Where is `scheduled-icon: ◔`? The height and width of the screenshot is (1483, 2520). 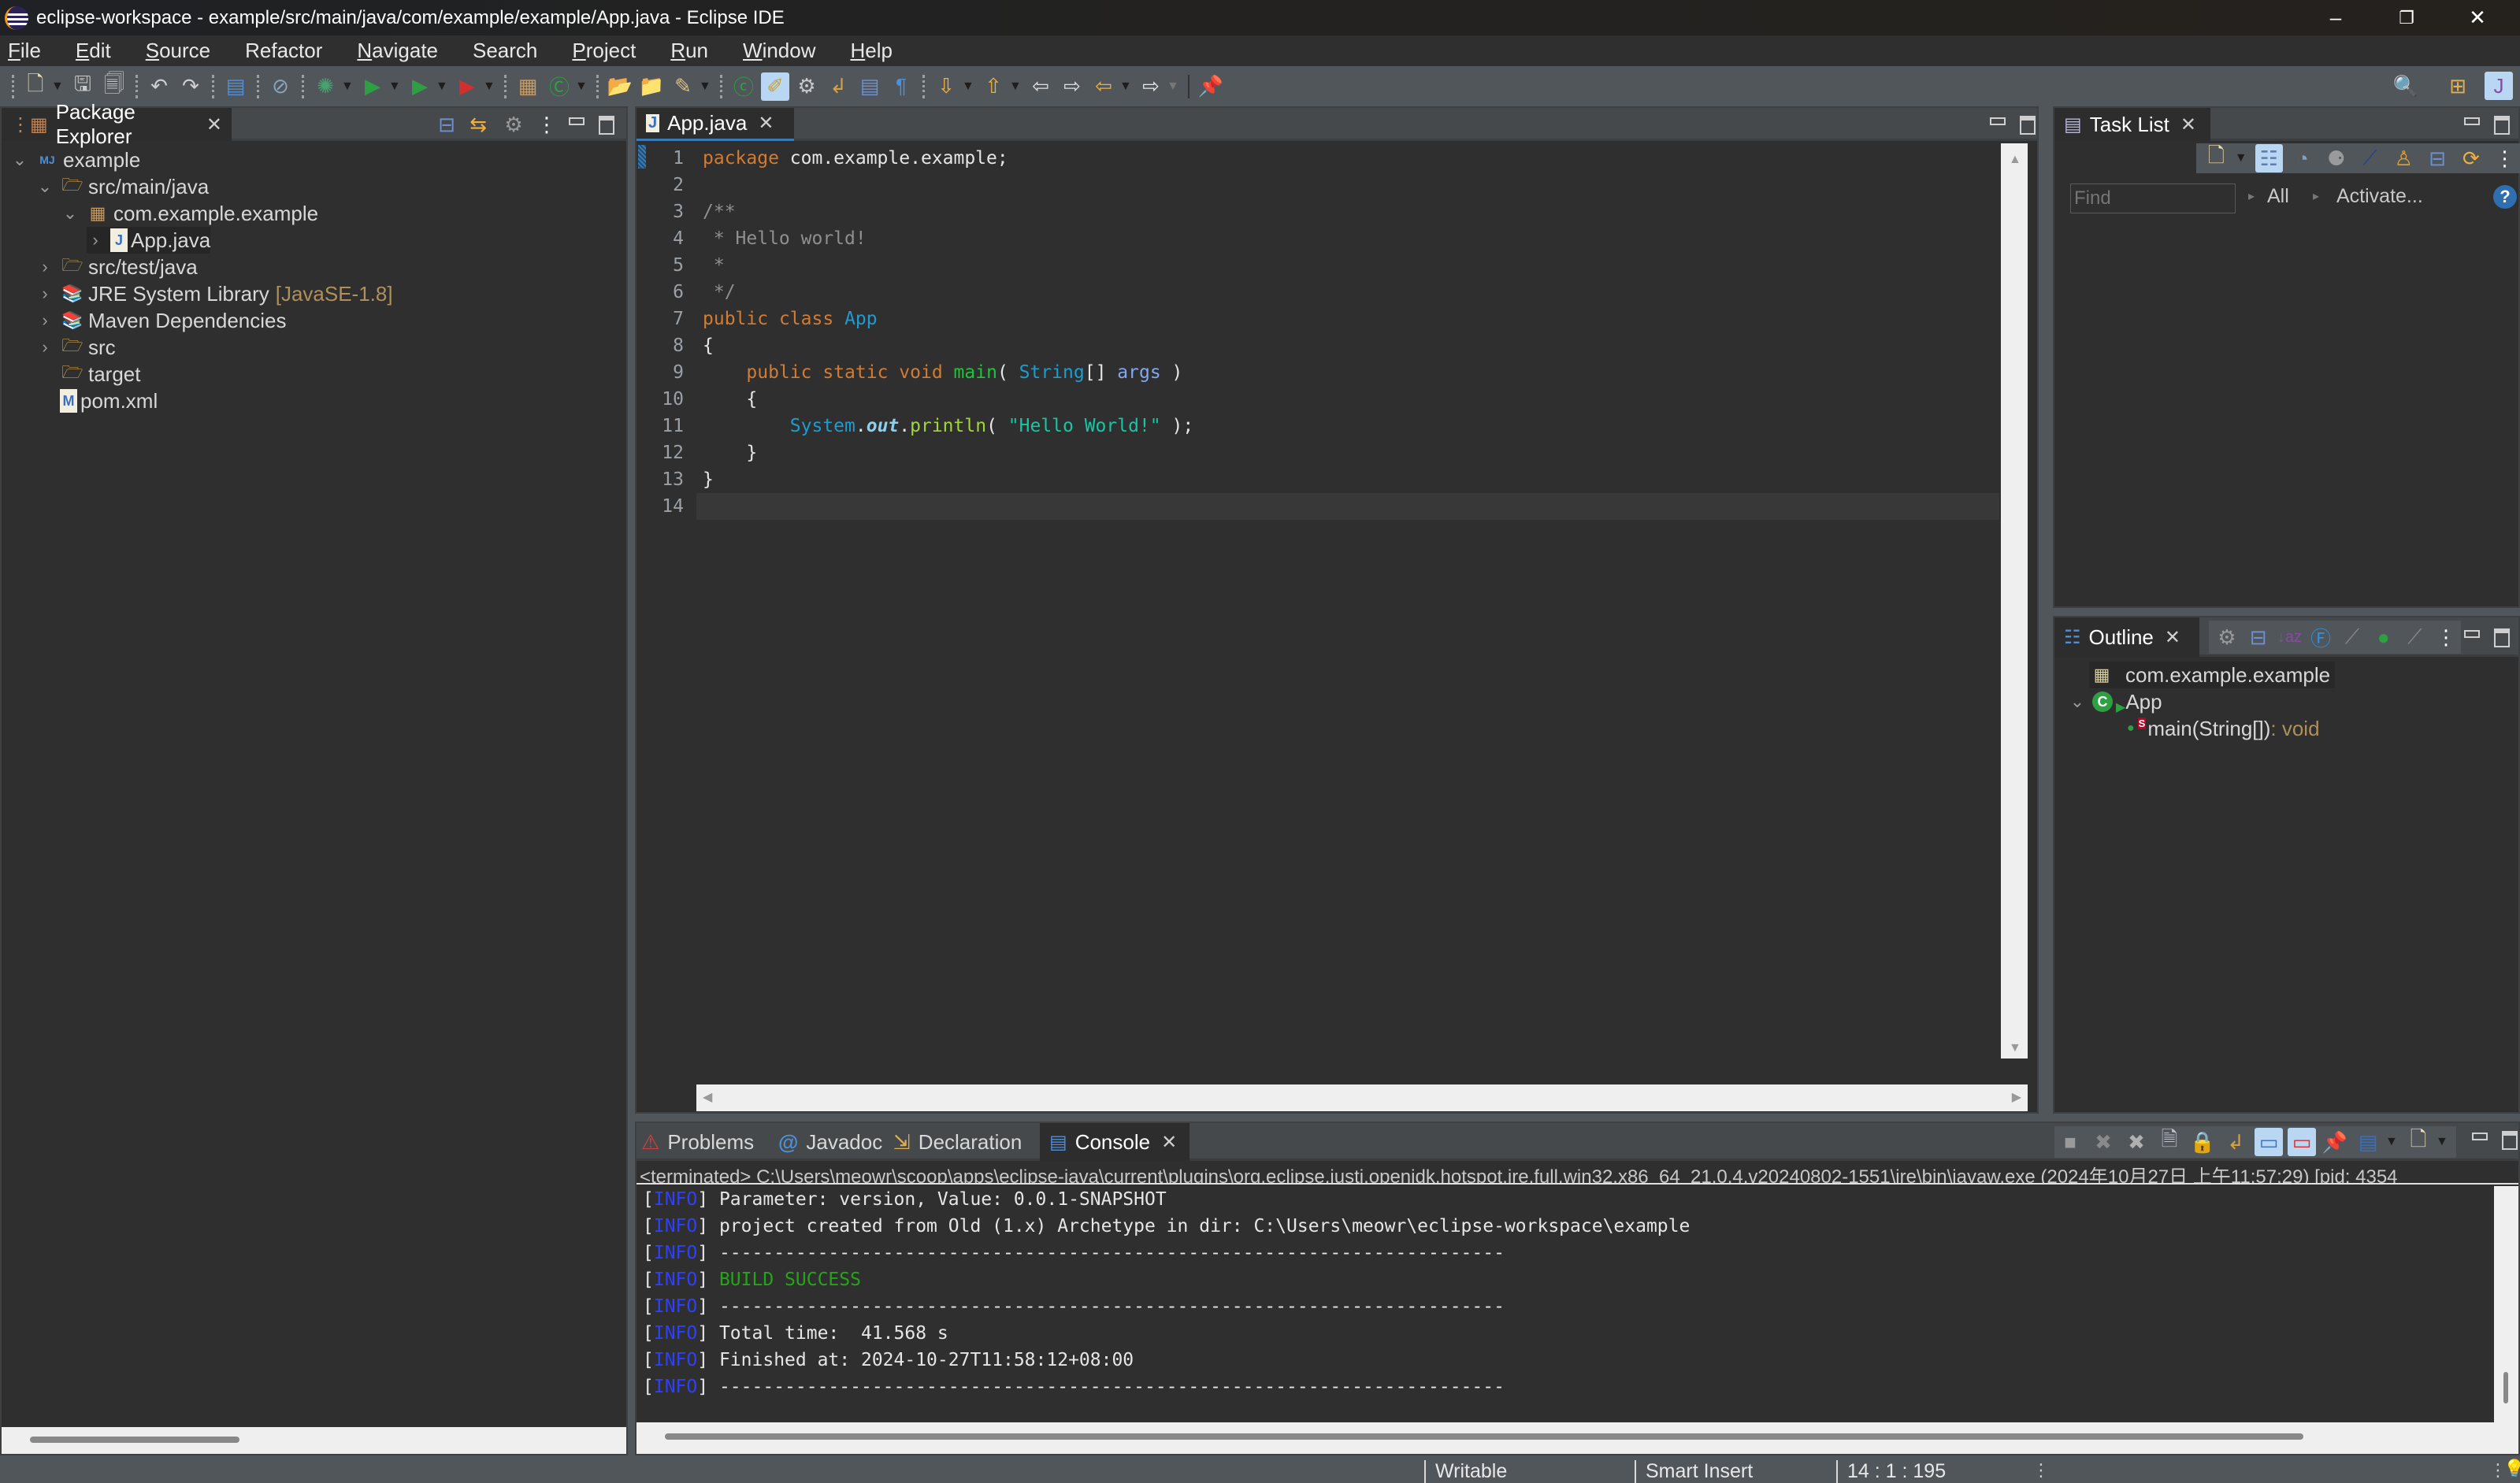 scheduled-icon: ◔ is located at coordinates (2303, 158).